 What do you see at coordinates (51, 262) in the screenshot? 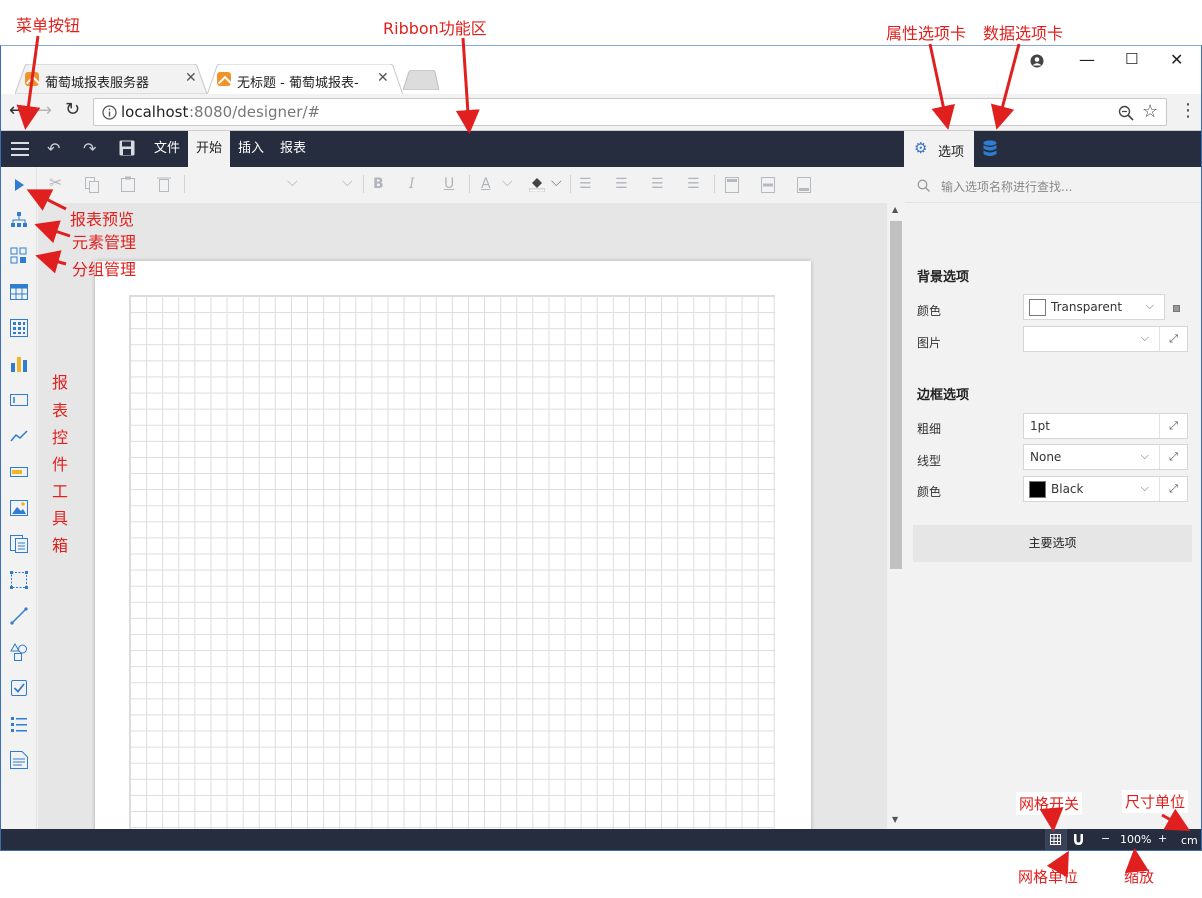
I see `arrow-group-manager` at bounding box center [51, 262].